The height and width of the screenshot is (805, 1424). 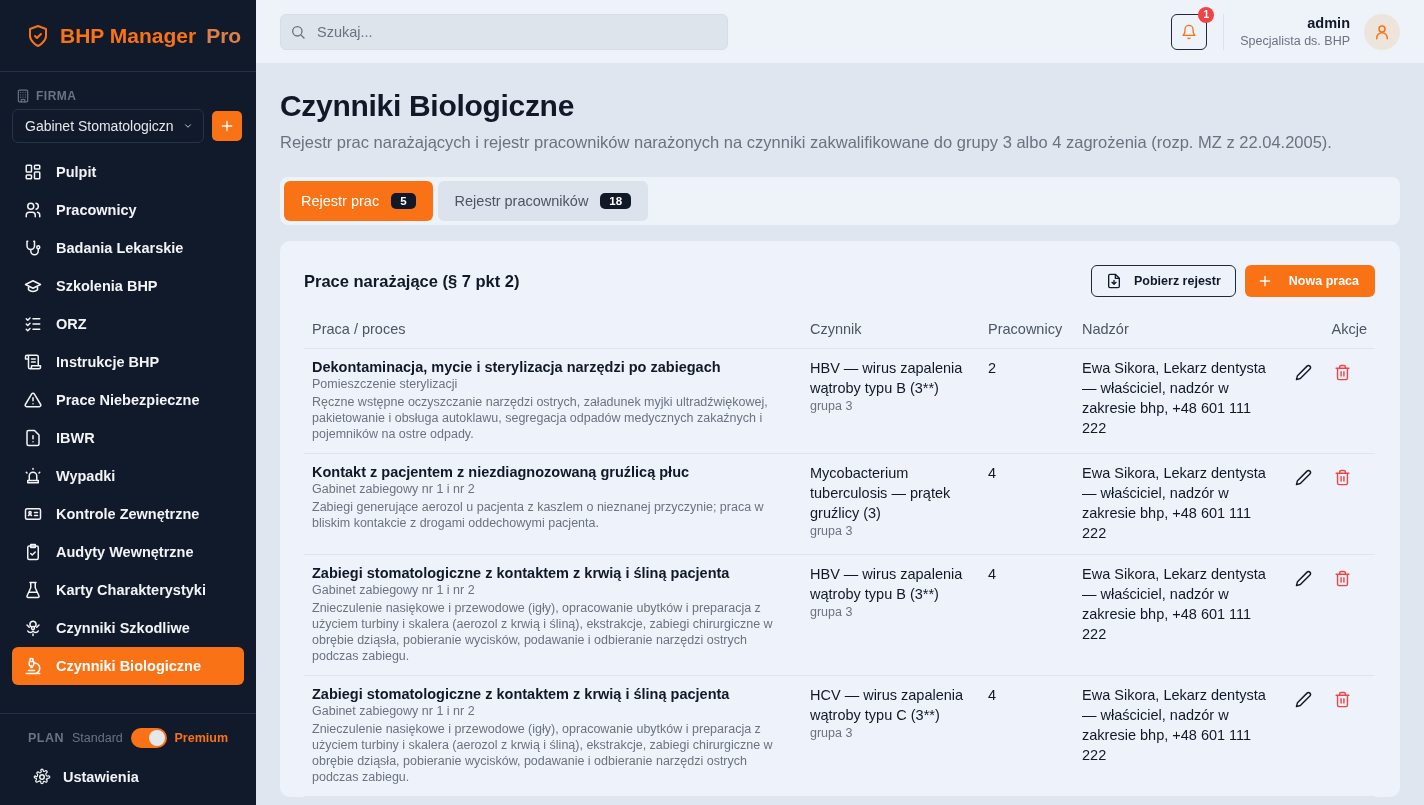 I want to click on sidebar-item: ORZ, so click(x=128, y=324).